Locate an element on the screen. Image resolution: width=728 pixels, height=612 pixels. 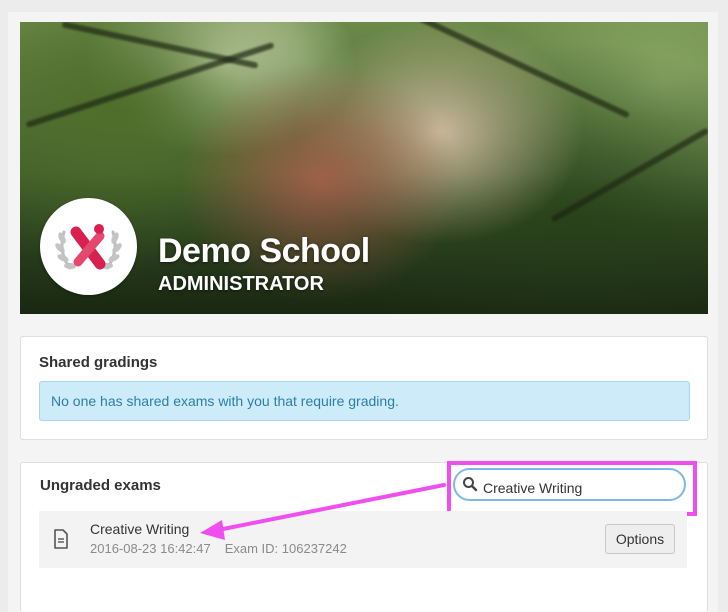
document-icon is located at coordinates (61, 539).